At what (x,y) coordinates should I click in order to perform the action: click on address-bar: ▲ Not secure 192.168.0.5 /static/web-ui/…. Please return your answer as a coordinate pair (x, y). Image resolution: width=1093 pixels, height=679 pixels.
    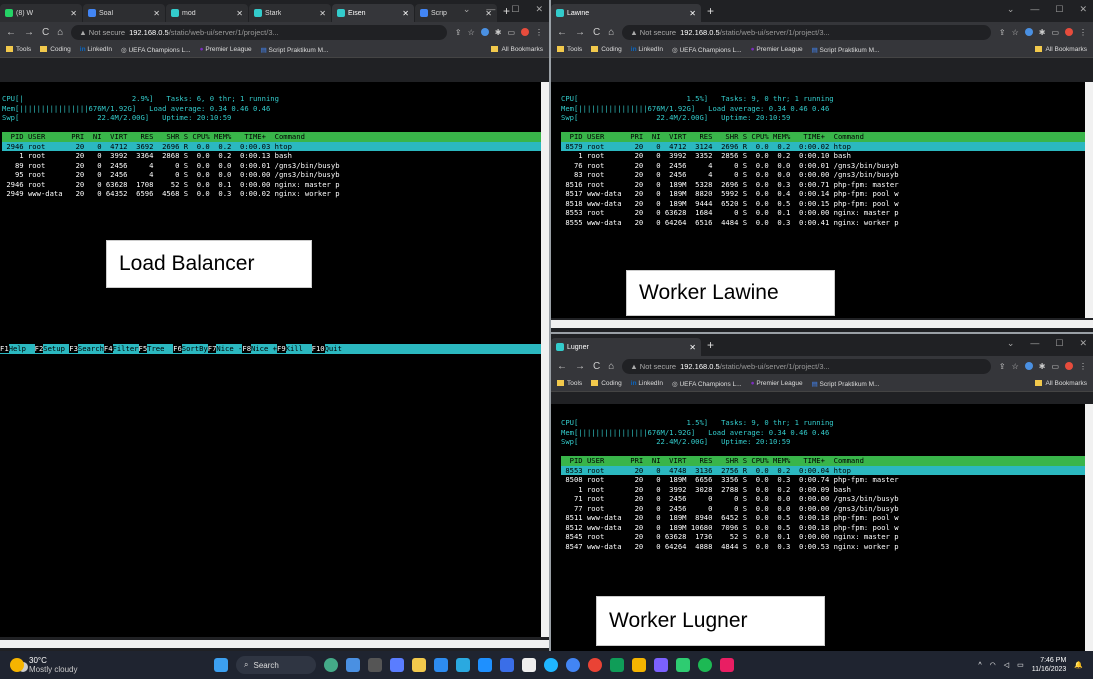
    Looking at the image, I should click on (259, 32).